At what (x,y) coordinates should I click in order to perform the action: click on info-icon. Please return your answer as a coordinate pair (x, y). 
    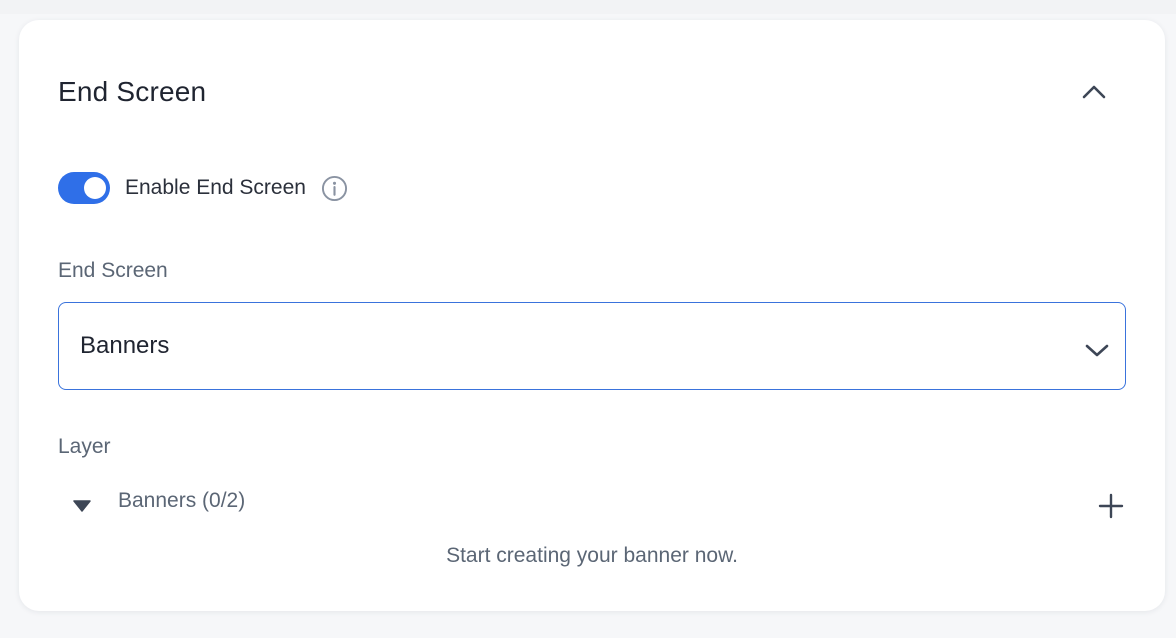
    Looking at the image, I should click on (334, 188).